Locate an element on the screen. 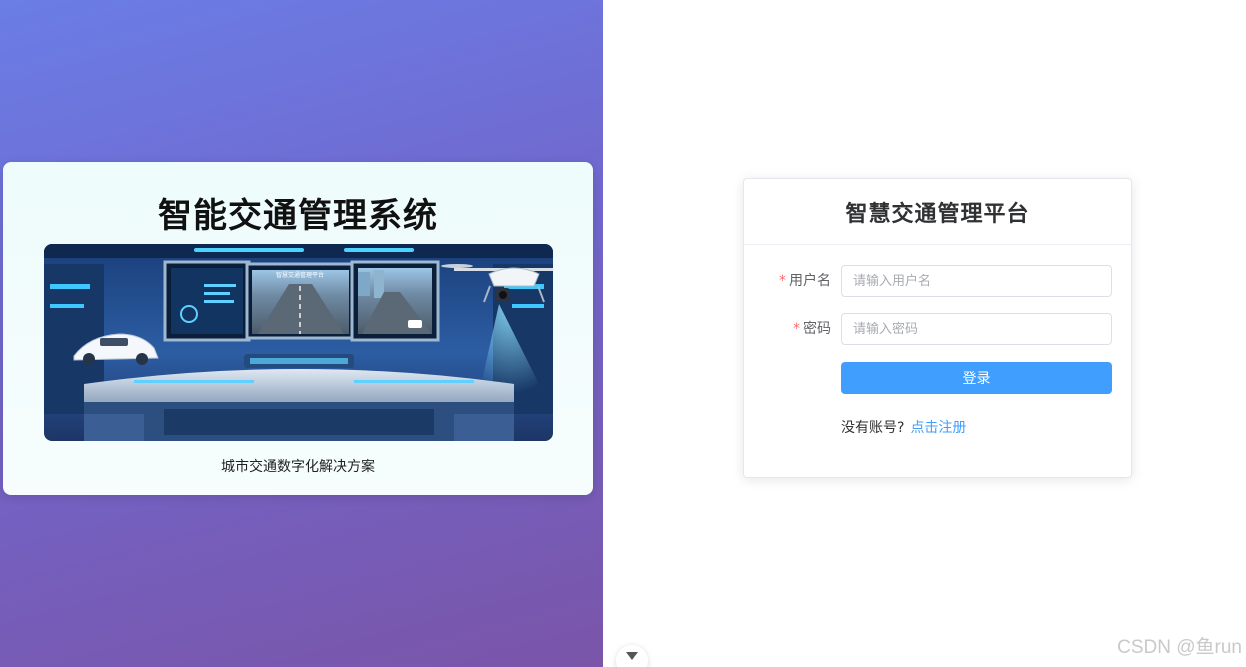 This screenshot has height=667, width=1246. username-row: * 用户名 is located at coordinates (938, 281).